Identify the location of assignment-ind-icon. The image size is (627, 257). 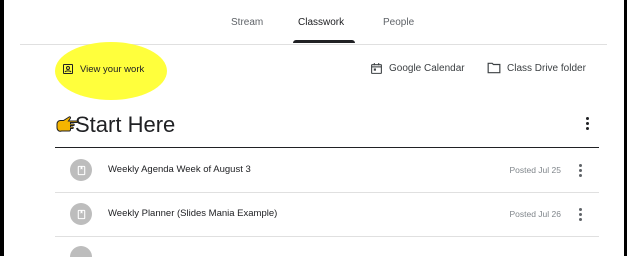
(68, 69).